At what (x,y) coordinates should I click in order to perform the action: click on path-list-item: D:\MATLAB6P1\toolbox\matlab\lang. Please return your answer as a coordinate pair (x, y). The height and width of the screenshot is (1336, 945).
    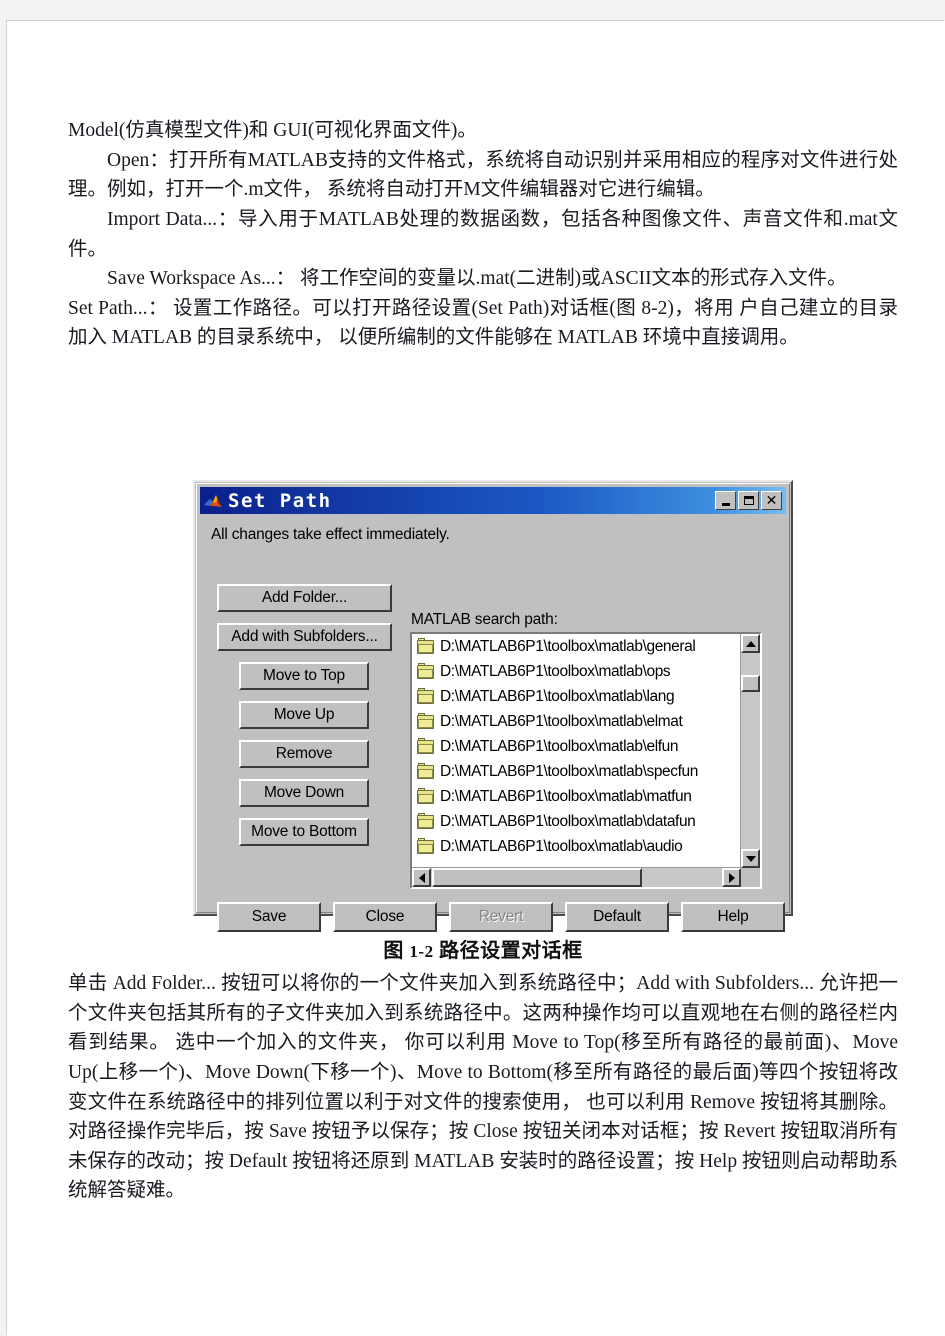
    Looking at the image, I should click on (576, 696).